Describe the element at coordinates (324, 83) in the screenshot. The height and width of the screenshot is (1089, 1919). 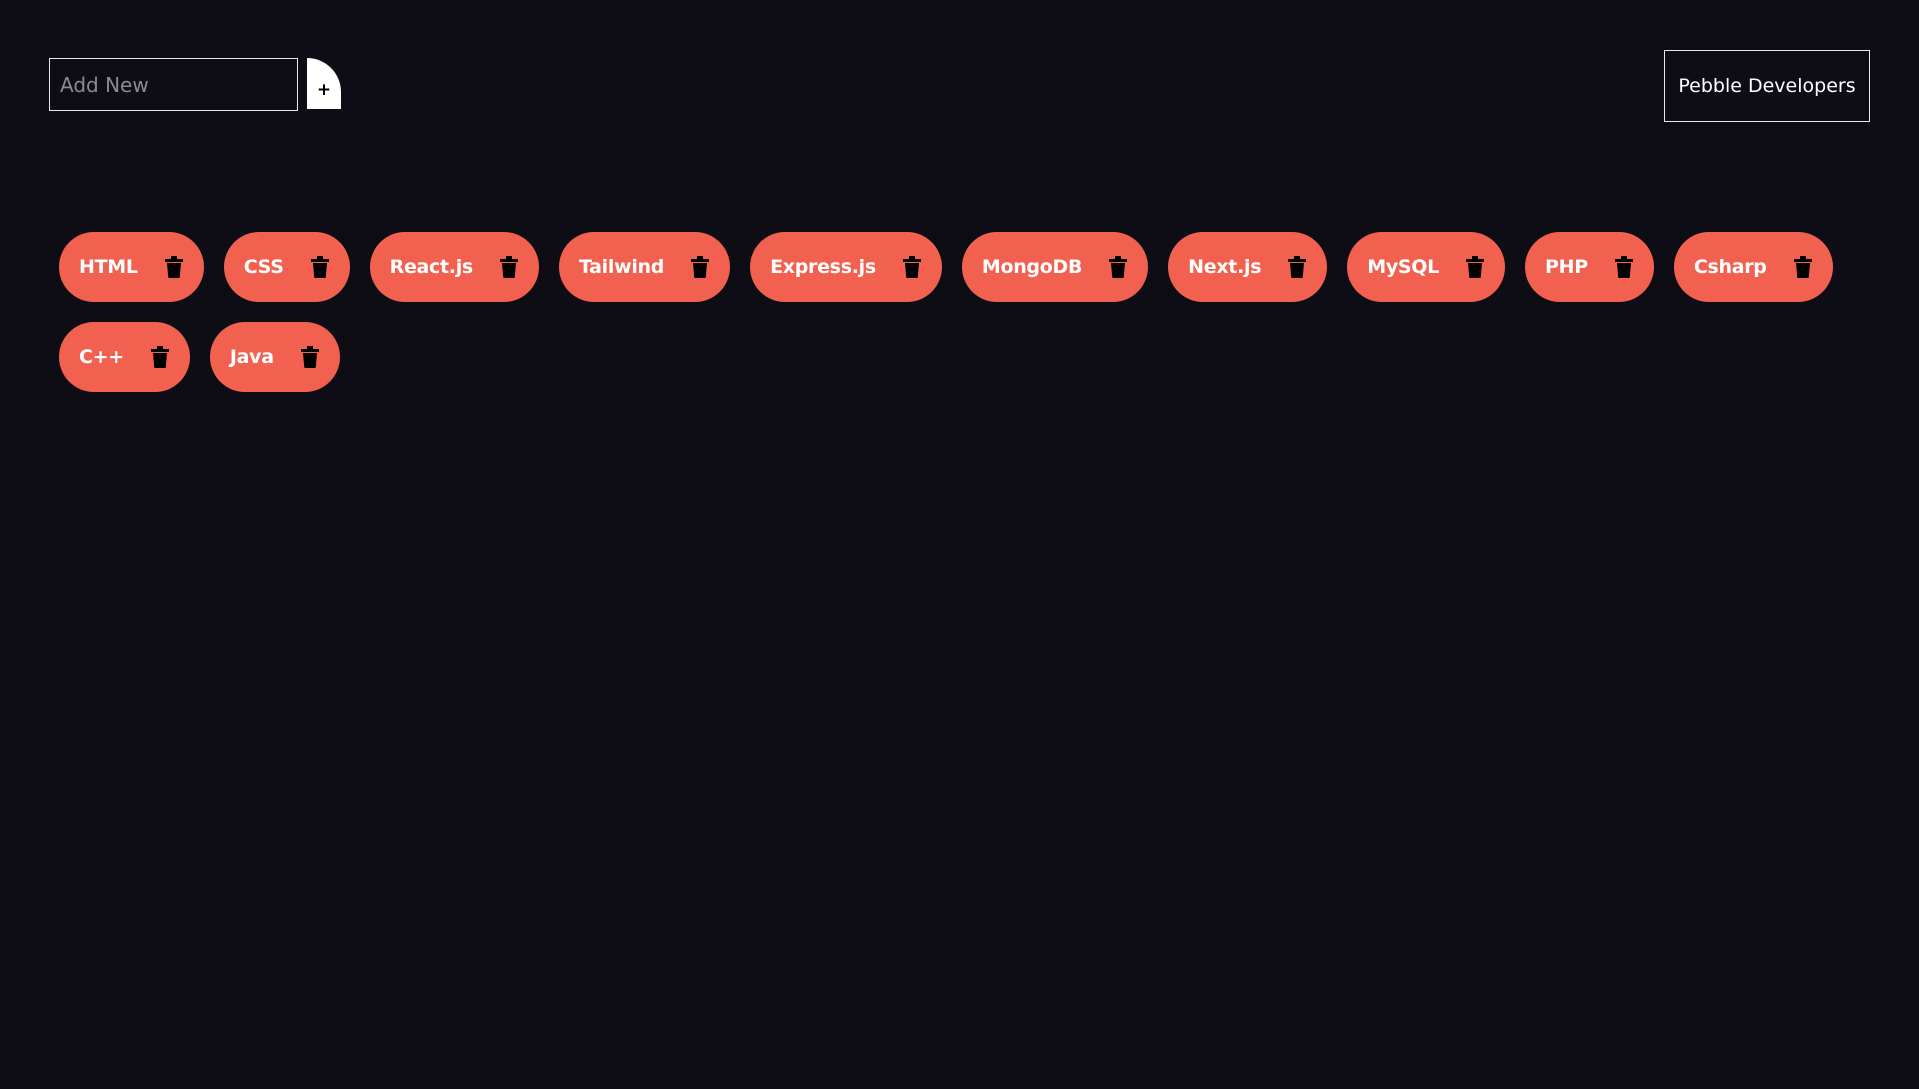
I see `add-button: +` at that location.